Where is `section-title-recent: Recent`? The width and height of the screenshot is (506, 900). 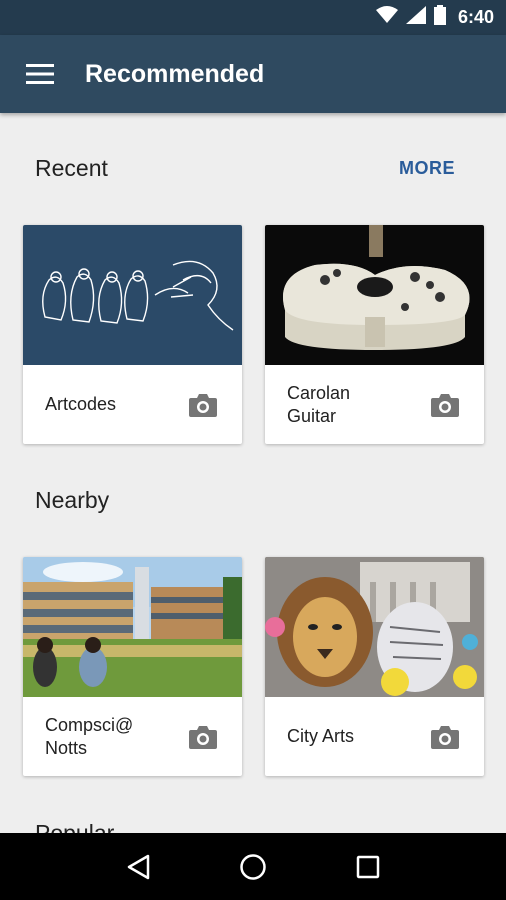
section-title-recent: Recent is located at coordinates (71, 168).